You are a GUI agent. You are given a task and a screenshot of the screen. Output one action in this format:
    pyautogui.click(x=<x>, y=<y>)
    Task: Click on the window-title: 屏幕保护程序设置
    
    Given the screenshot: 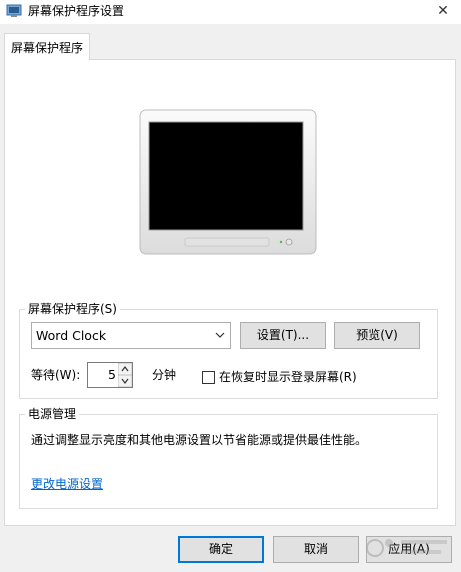 What is the action you would take?
    pyautogui.click(x=76, y=11)
    